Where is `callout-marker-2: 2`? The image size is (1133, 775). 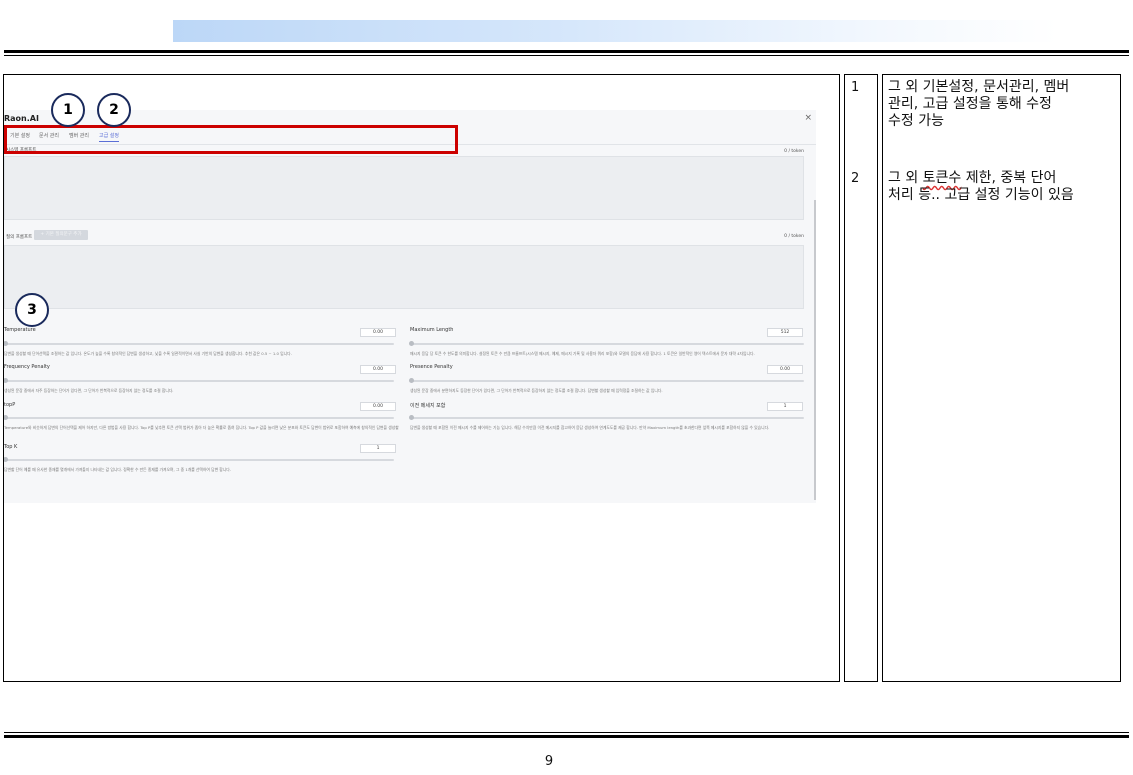
callout-marker-2: 2 is located at coordinates (114, 110).